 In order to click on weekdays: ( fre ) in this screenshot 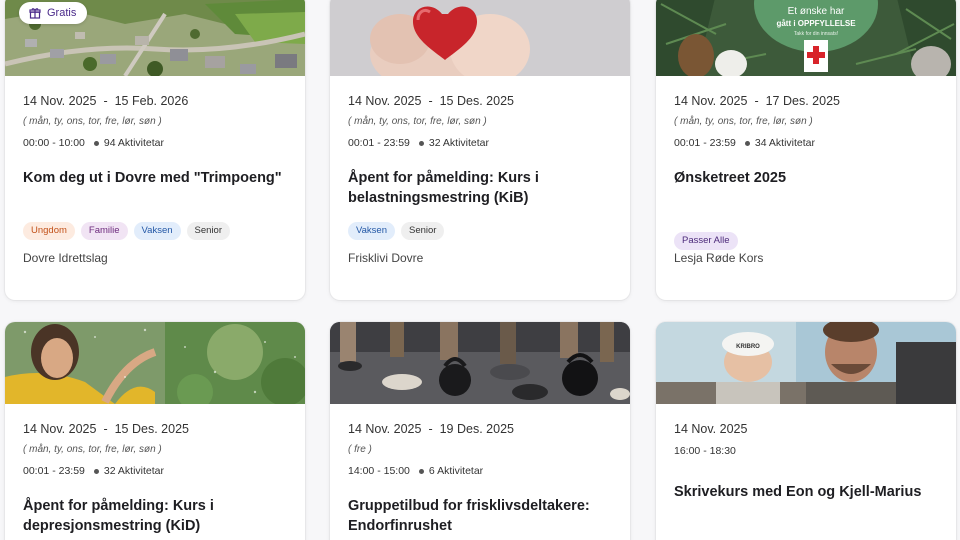, I will do `click(360, 449)`.